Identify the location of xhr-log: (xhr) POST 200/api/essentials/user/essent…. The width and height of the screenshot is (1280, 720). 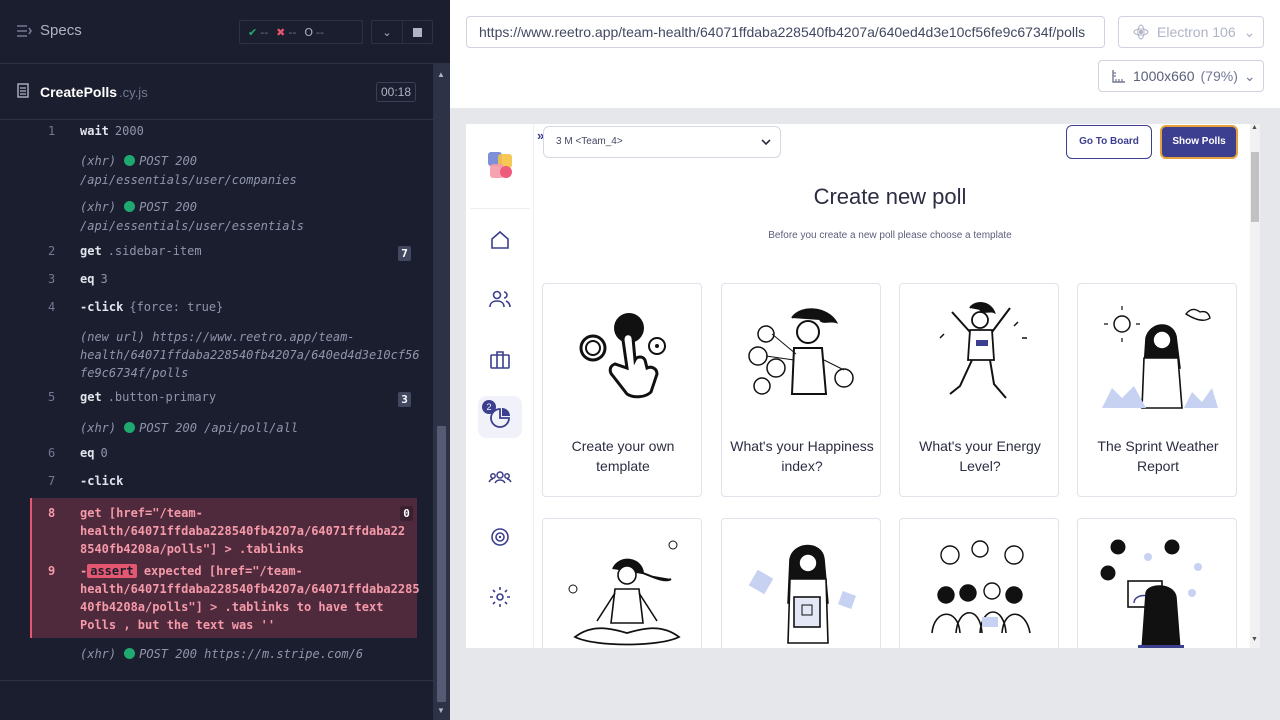
(192, 217).